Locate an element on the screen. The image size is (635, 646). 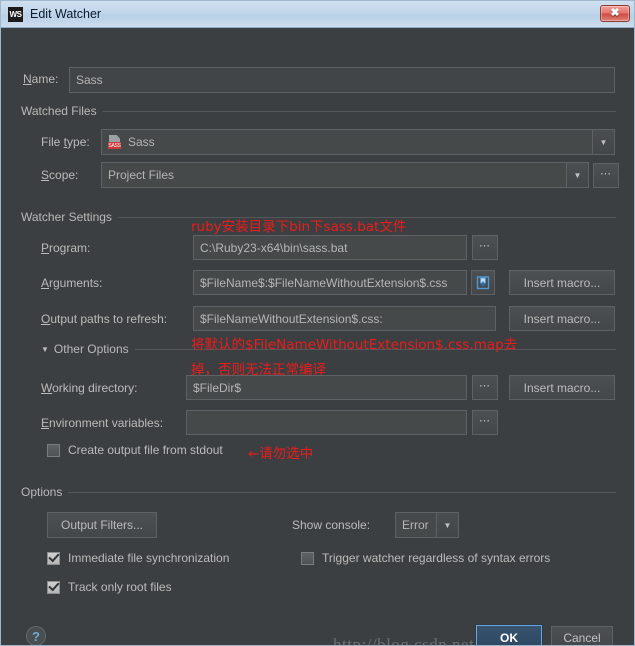
help-button: ? is located at coordinates (36, 635).